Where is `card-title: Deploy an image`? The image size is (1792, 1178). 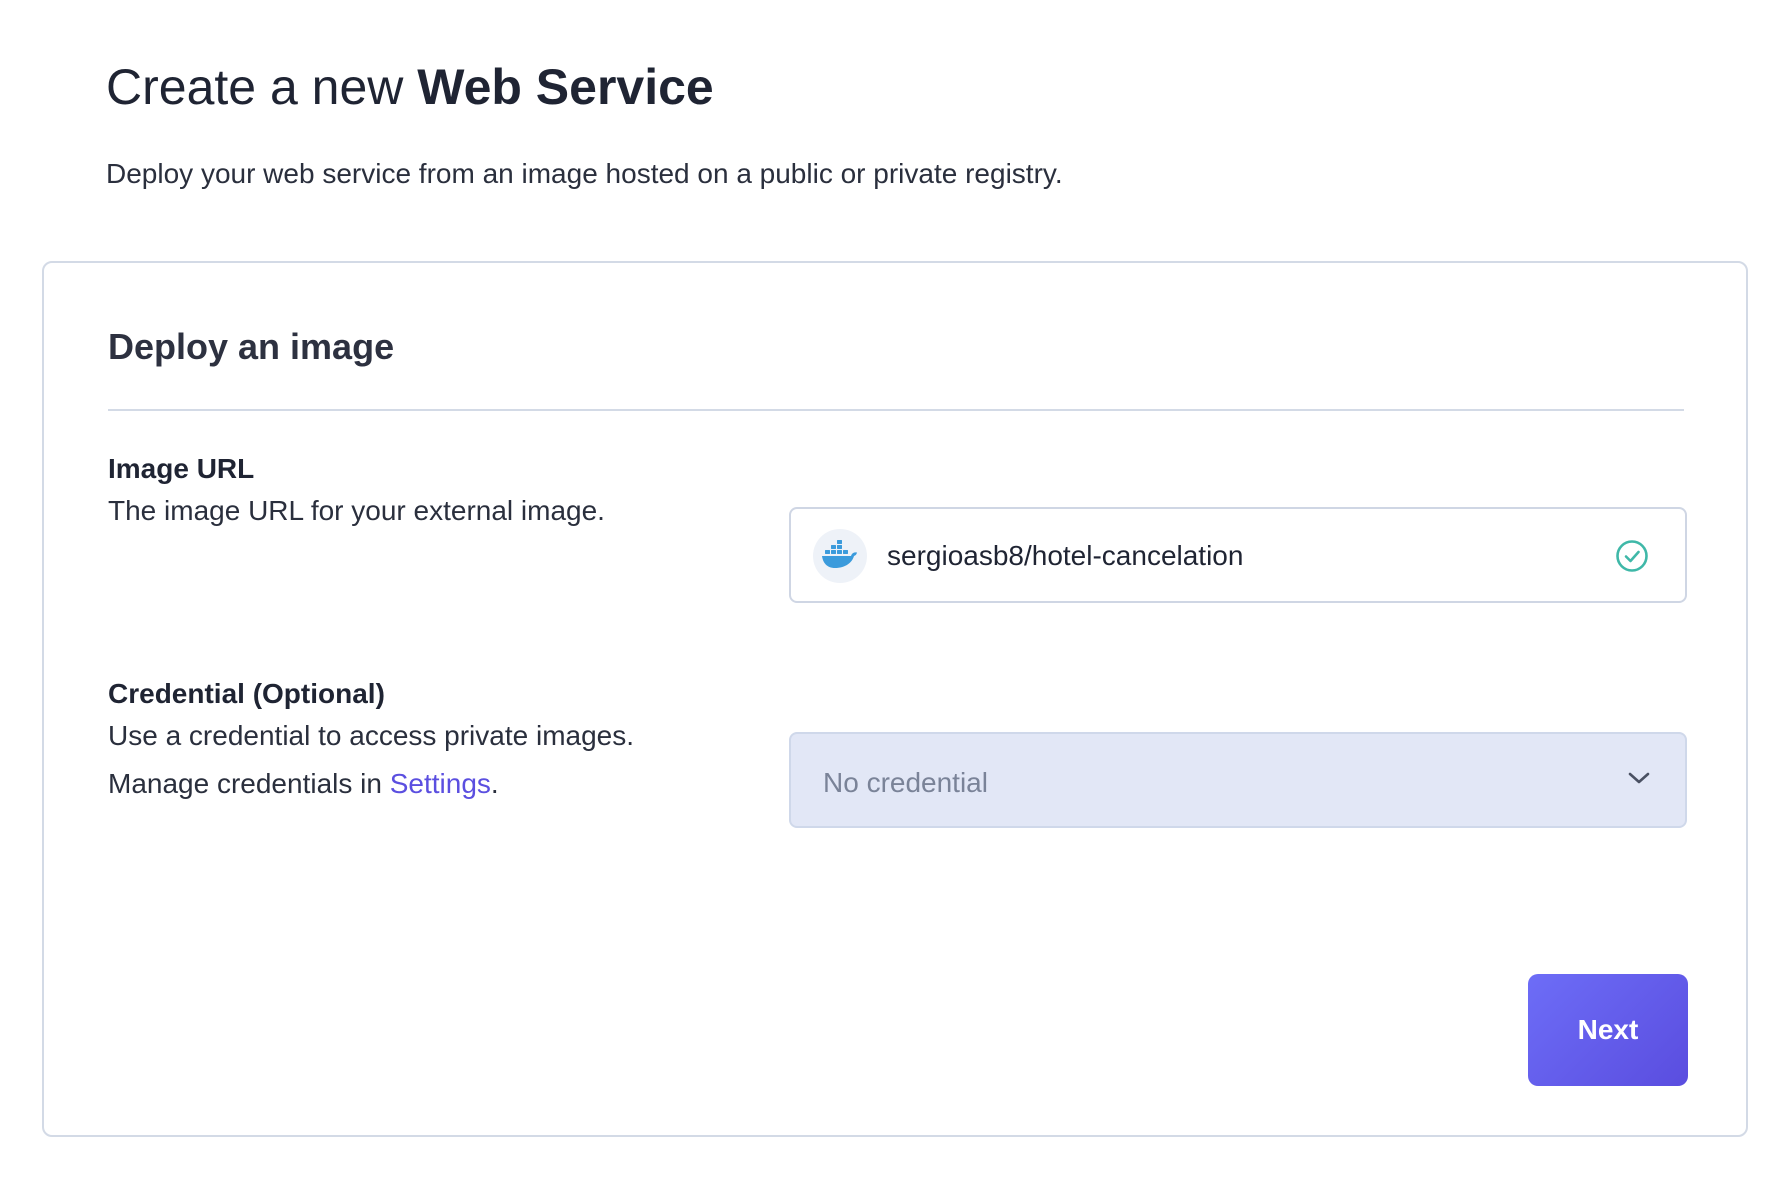
card-title: Deploy an image is located at coordinates (251, 346).